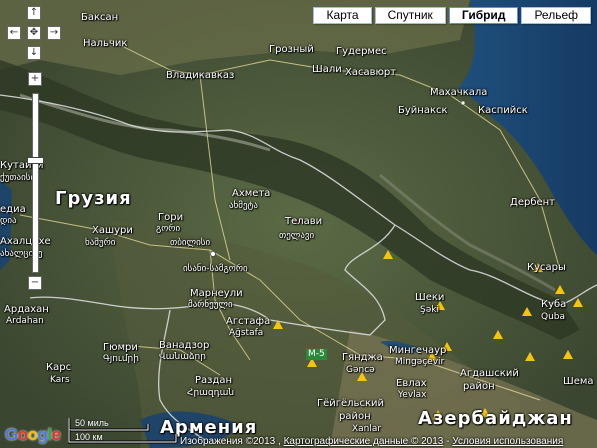  Describe the element at coordinates (411, 383) in the screenshot. I see `label-evlakh: Евлах` at that location.